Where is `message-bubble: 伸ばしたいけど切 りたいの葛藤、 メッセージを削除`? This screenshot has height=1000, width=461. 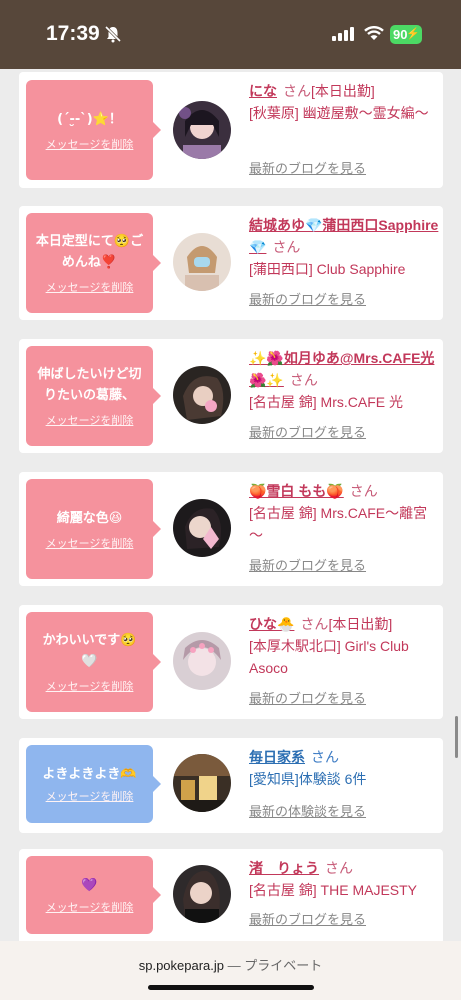 message-bubble: 伸ばしたいけど切 りたいの葛藤、 メッセージを削除 is located at coordinates (93, 396).